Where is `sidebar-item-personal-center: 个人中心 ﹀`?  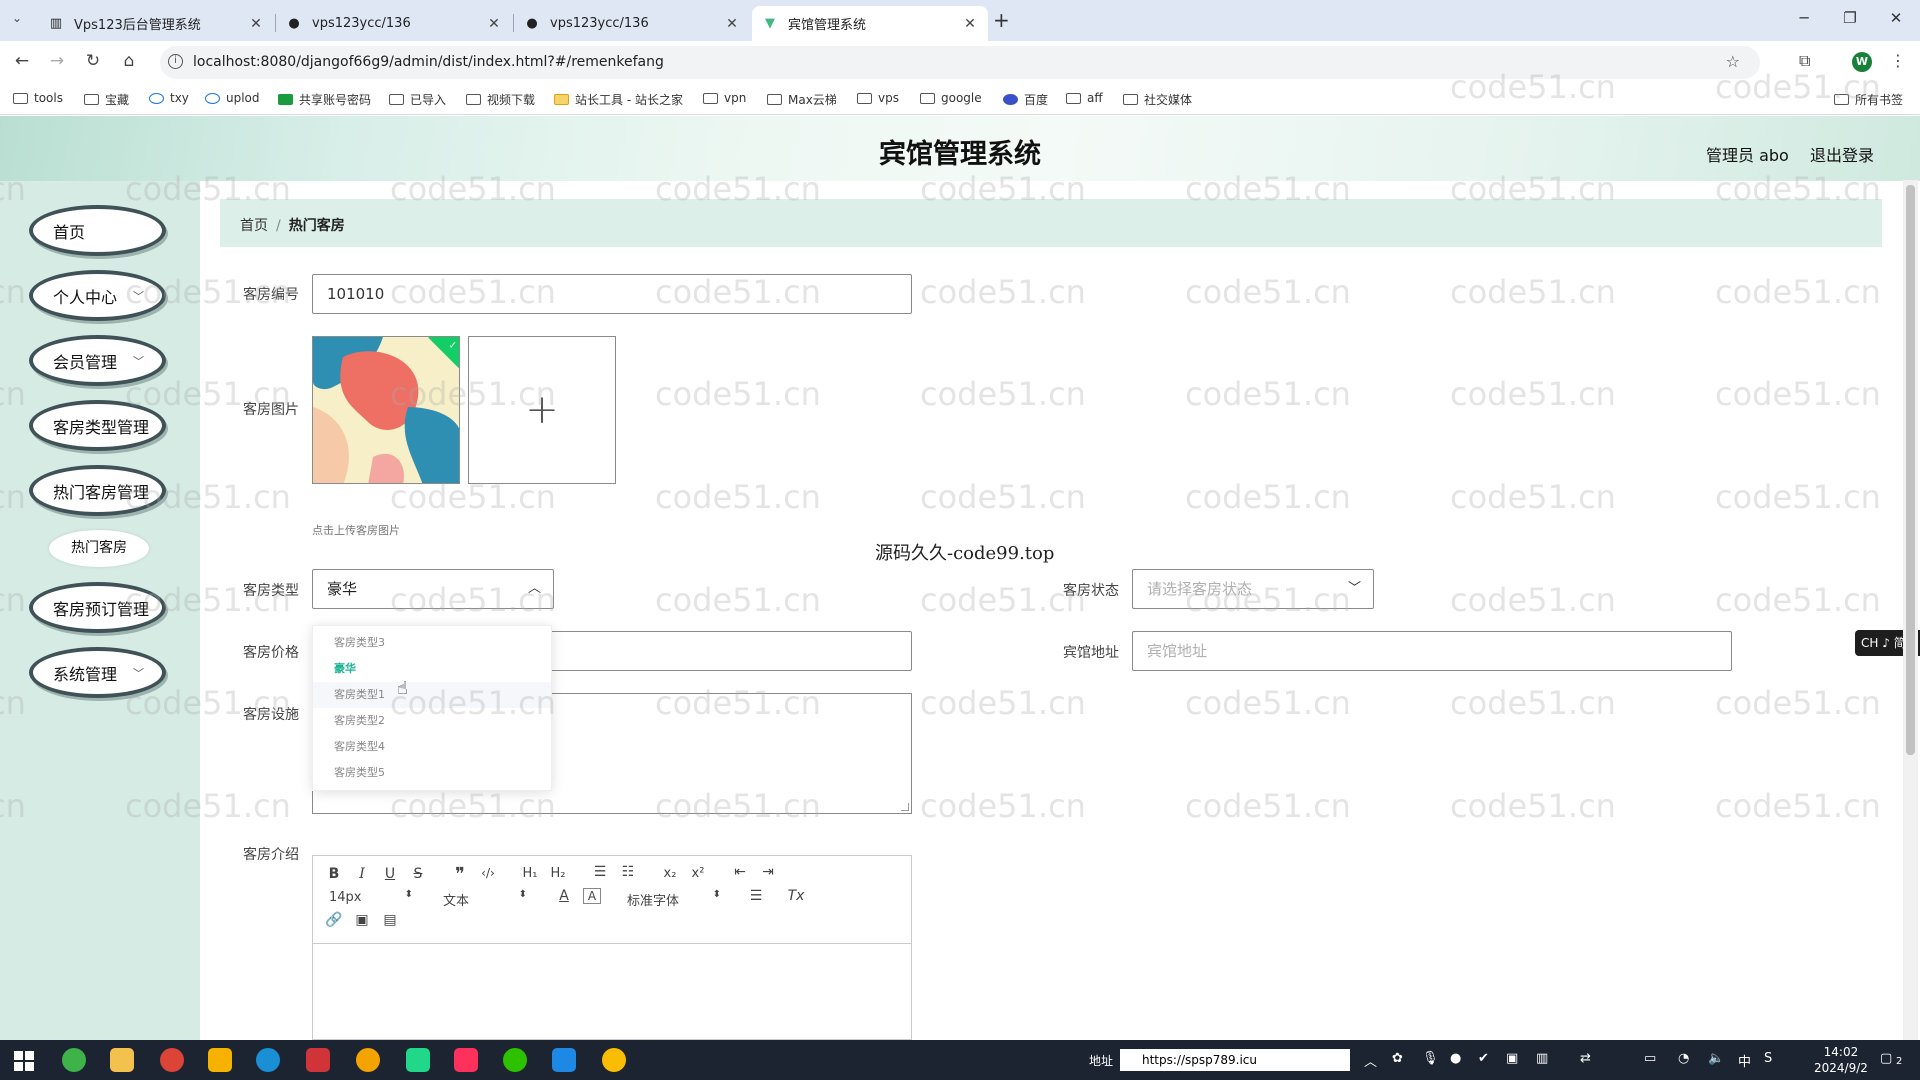
sidebar-item-personal-center: 个人中心 ﹀ is located at coordinates (97, 295).